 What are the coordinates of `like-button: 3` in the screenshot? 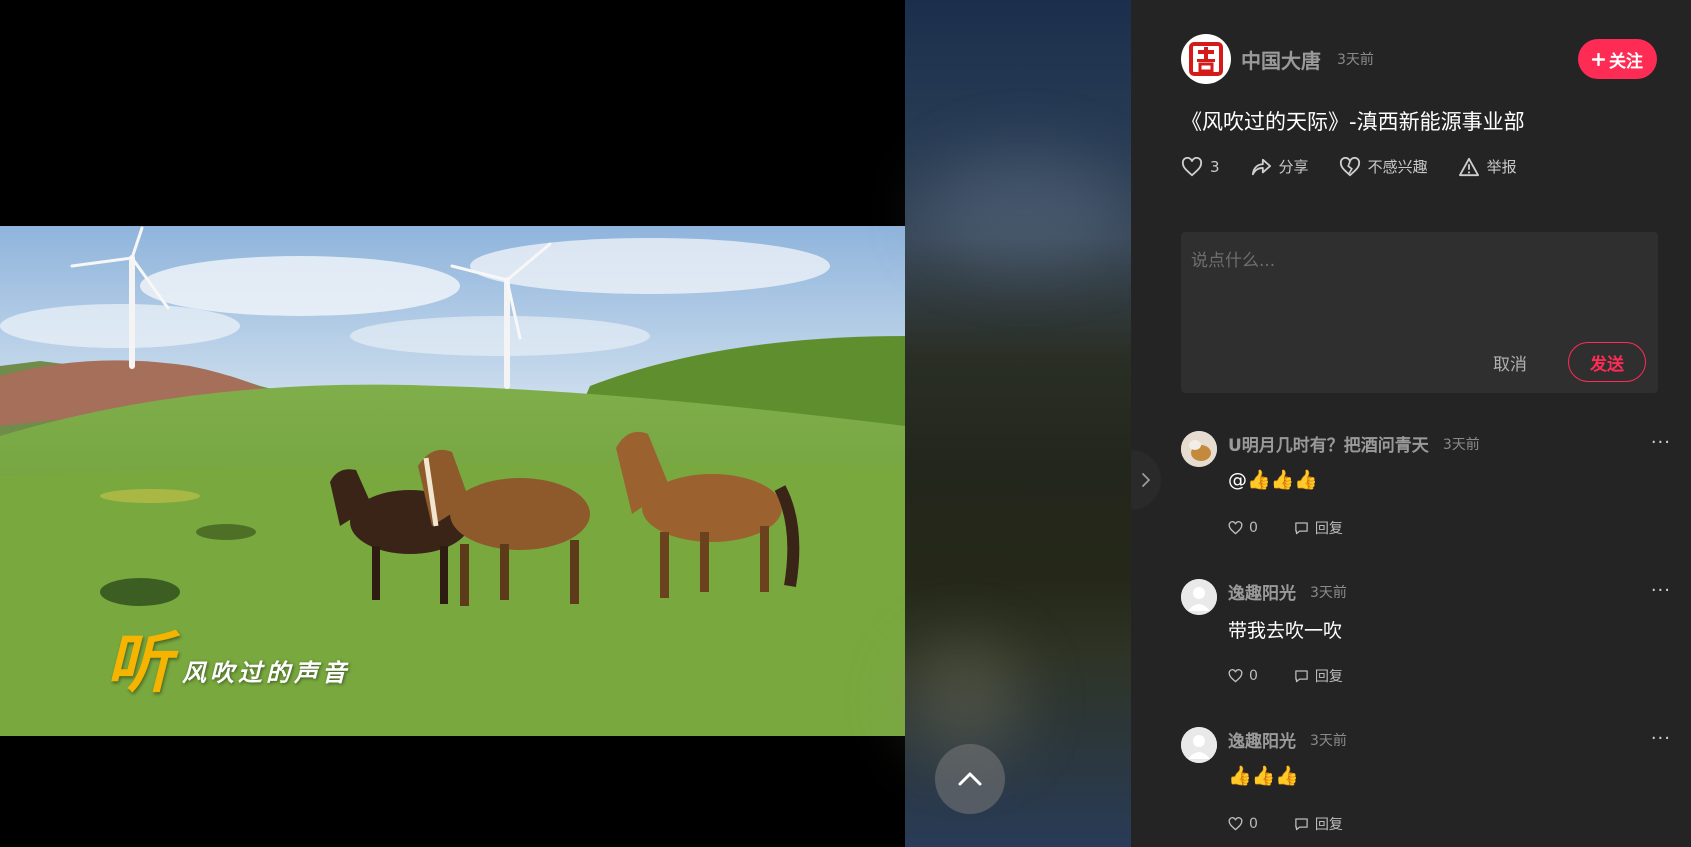 It's located at (1200, 166).